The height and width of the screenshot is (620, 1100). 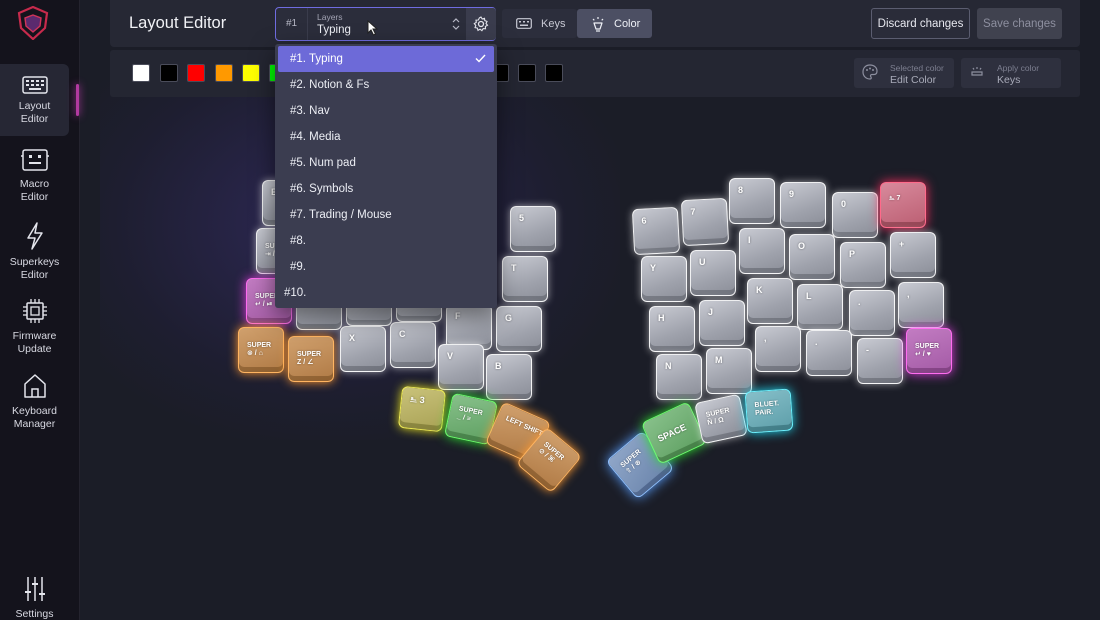 What do you see at coordinates (1019, 23) in the screenshot?
I see `save-changes-button: Save changes` at bounding box center [1019, 23].